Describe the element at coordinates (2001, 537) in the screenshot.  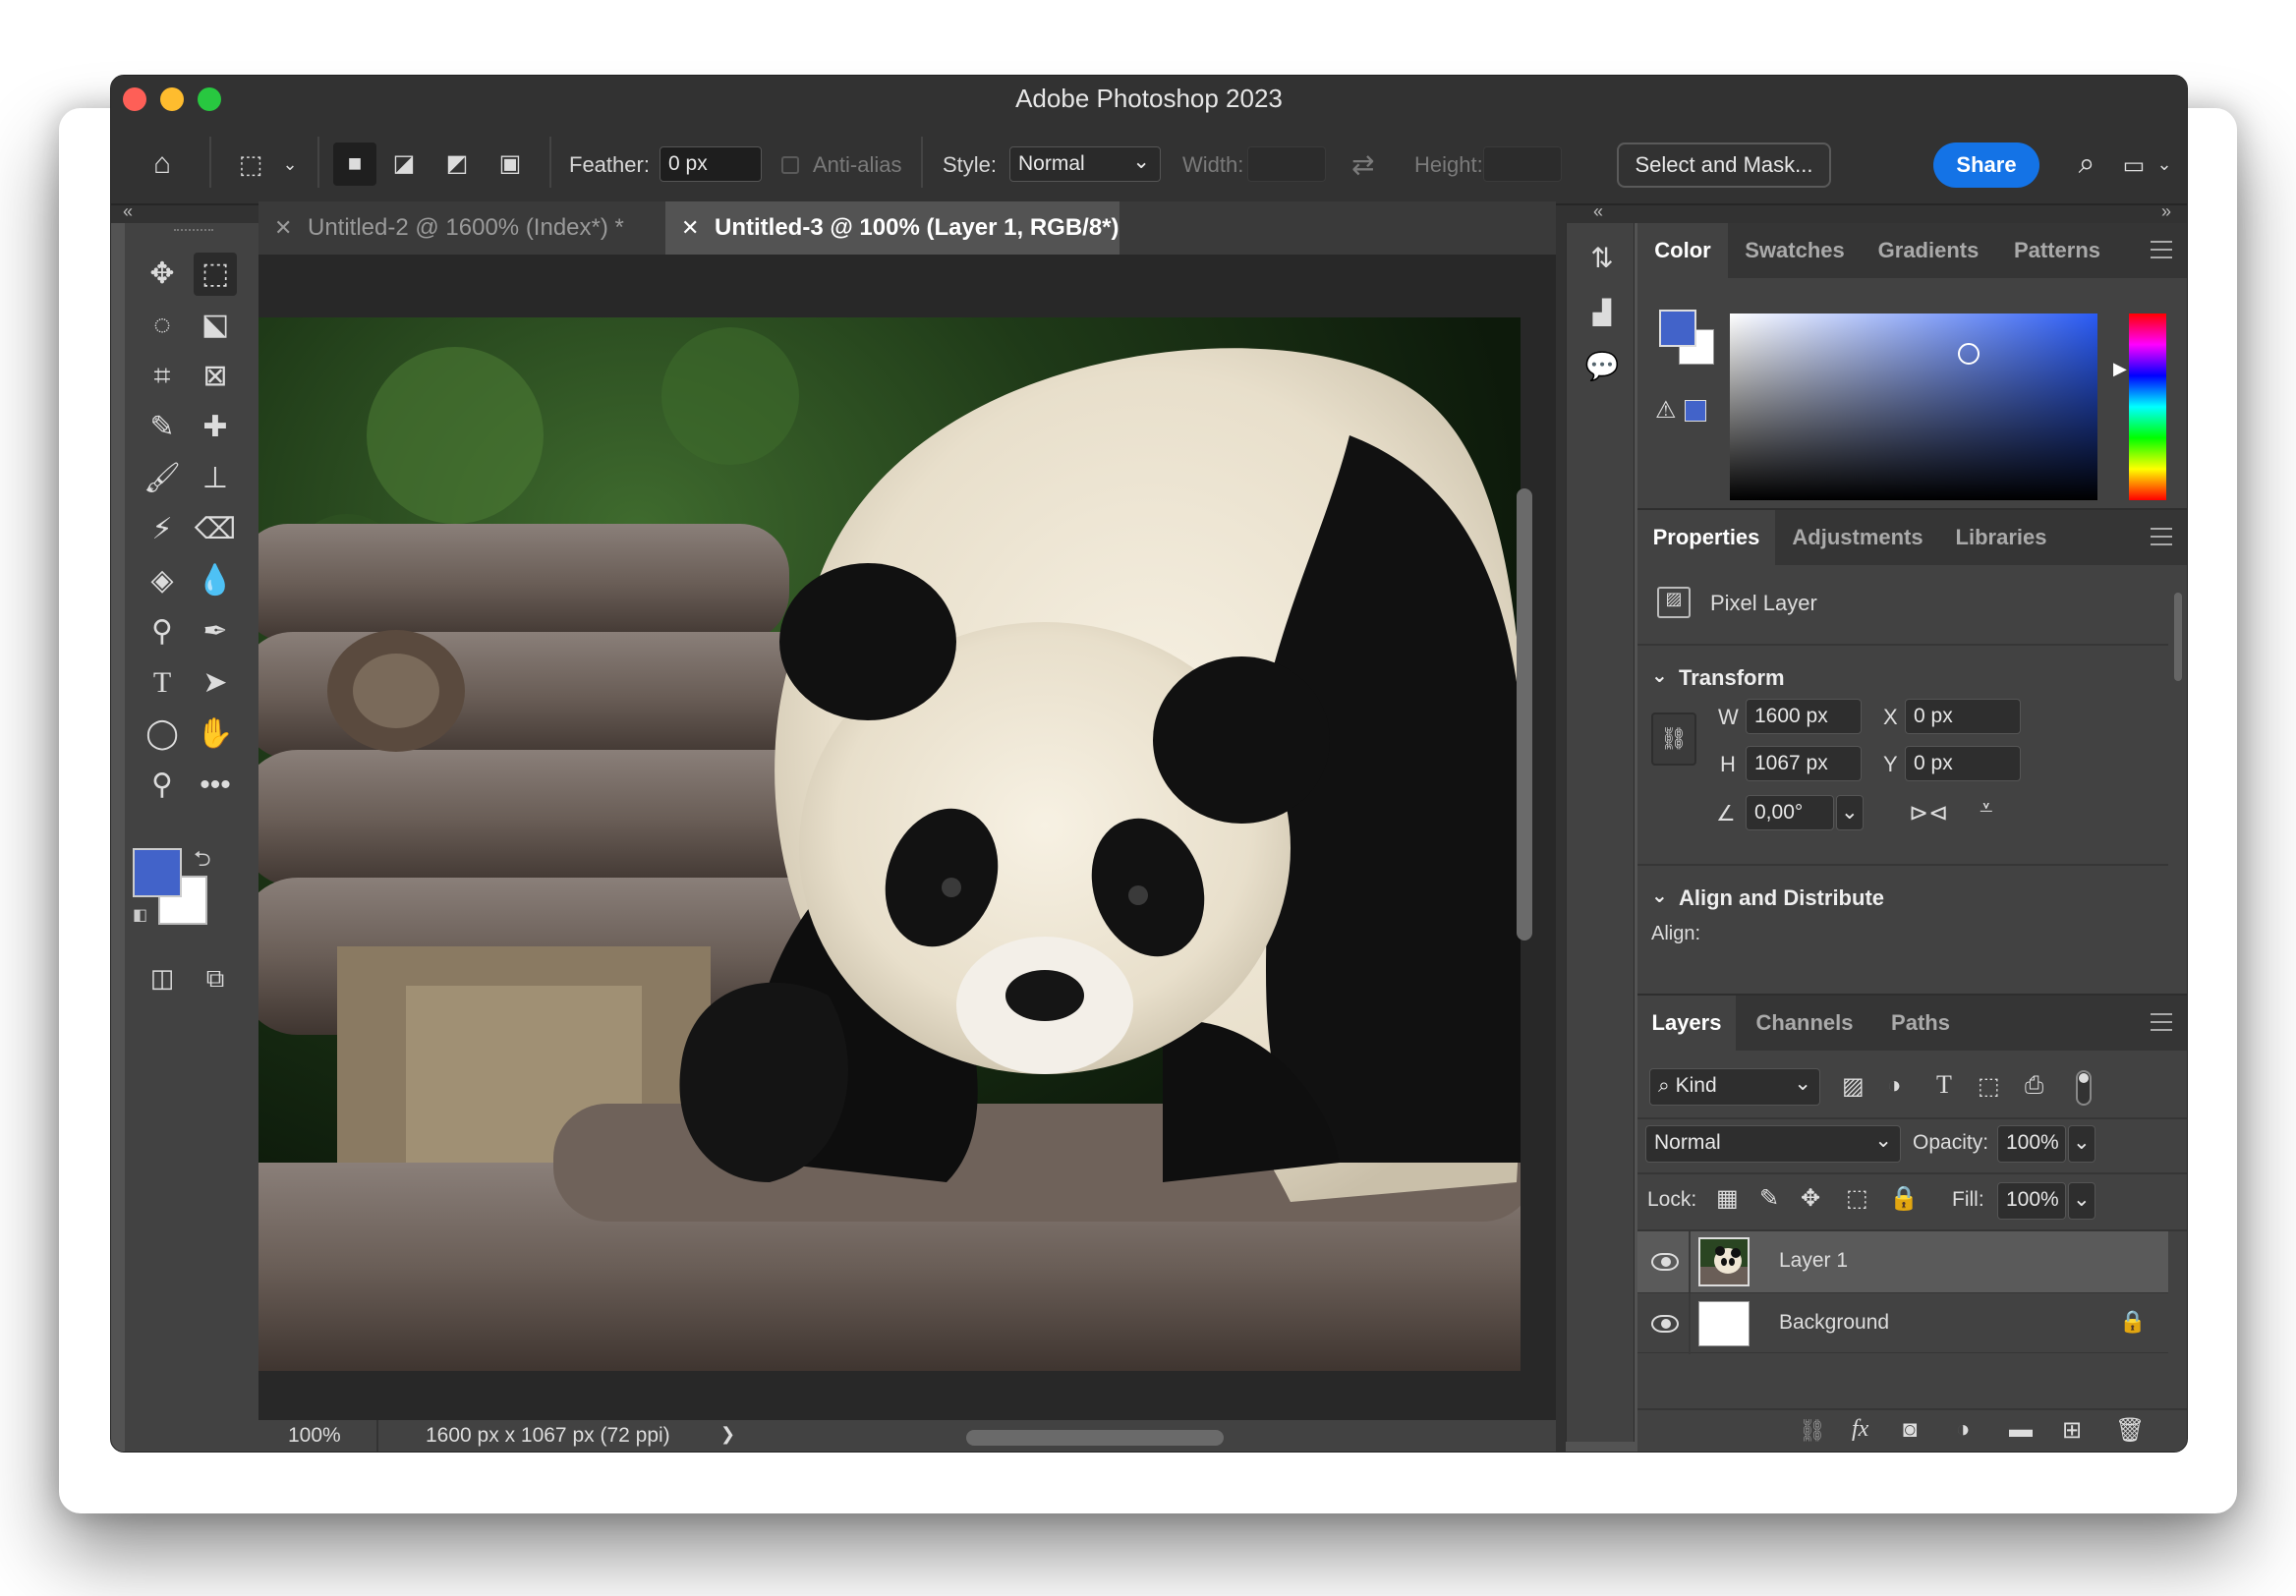
I see `tab-libraries: Libraries` at that location.